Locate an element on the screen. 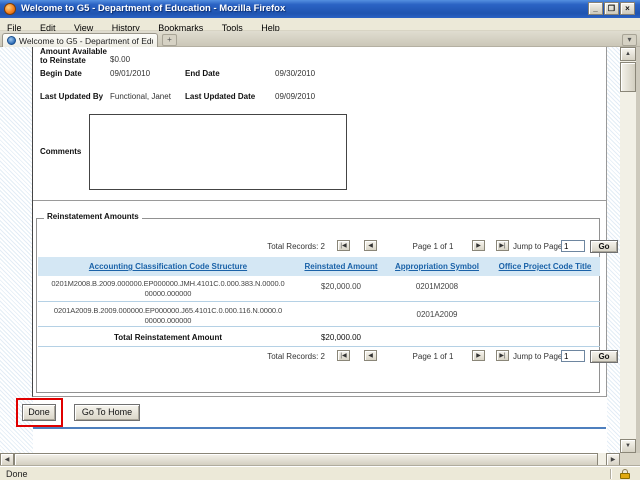 This screenshot has width=640, height=480. tab-favicon-icon is located at coordinates (11, 40).